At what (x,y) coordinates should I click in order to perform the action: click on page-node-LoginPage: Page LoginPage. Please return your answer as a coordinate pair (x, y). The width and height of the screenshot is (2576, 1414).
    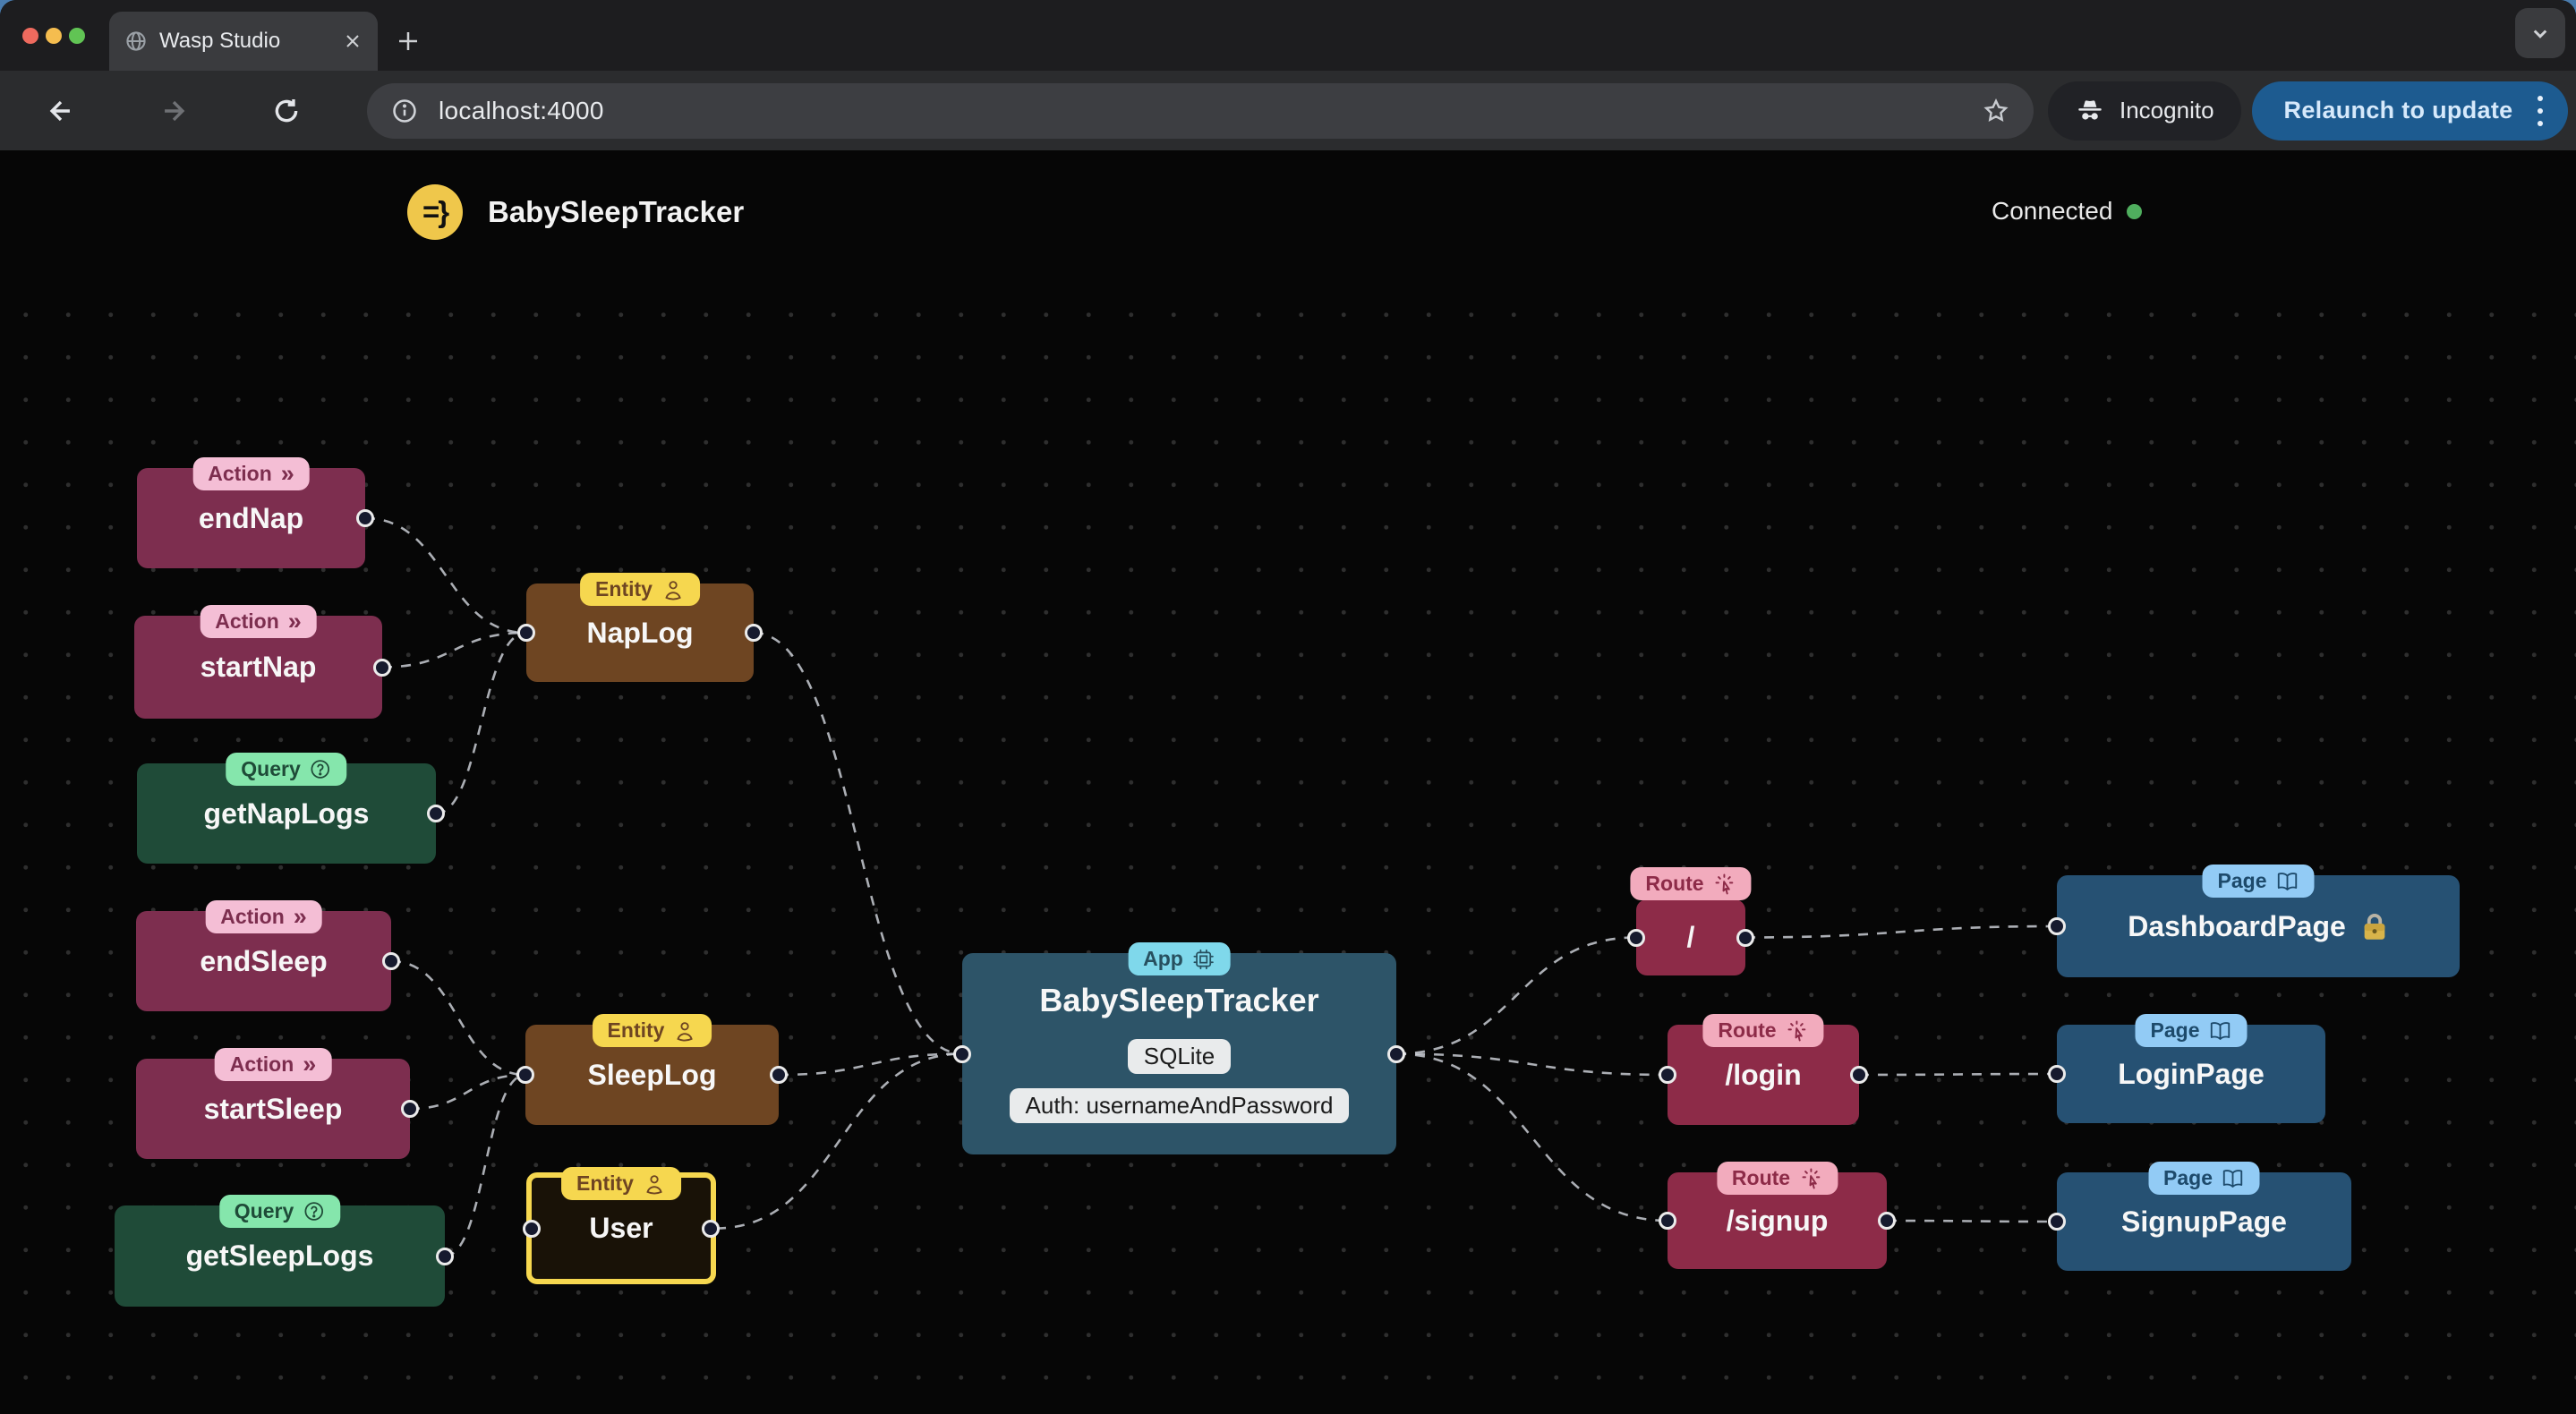
    Looking at the image, I should click on (2186, 1068).